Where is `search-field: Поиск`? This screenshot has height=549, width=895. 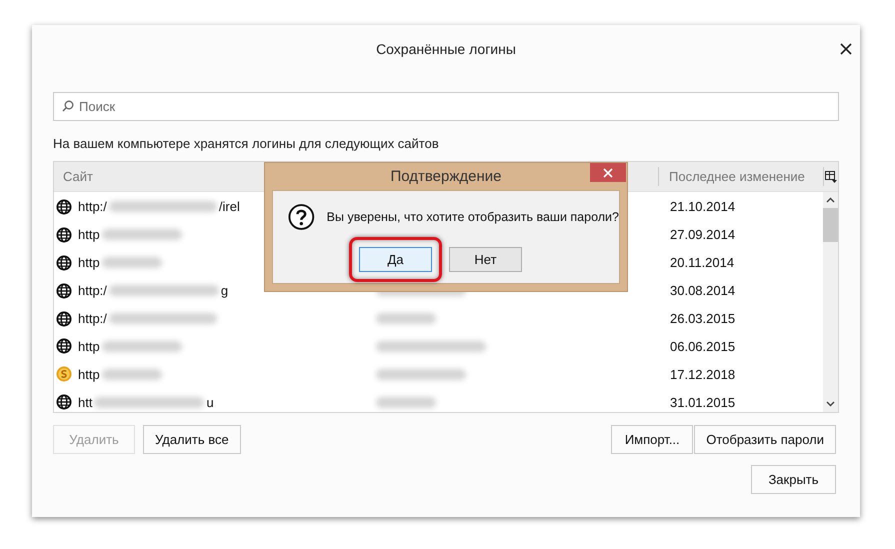 search-field: Поиск is located at coordinates (446, 106).